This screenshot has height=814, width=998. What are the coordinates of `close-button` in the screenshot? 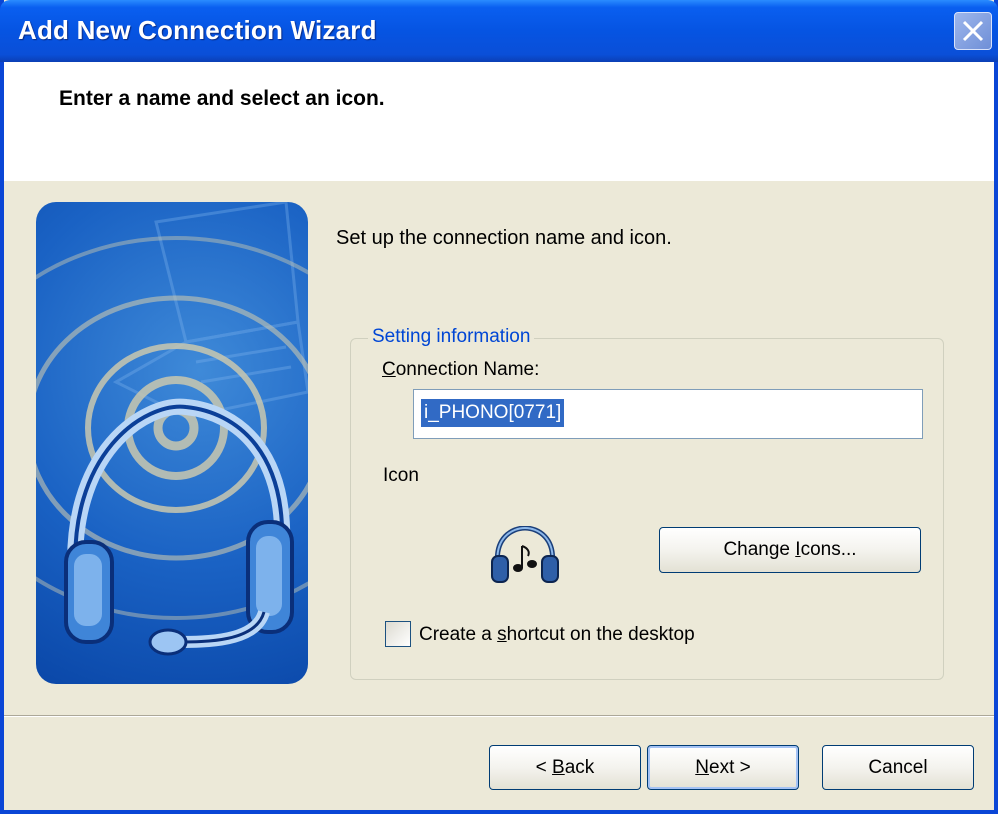 It's located at (973, 31).